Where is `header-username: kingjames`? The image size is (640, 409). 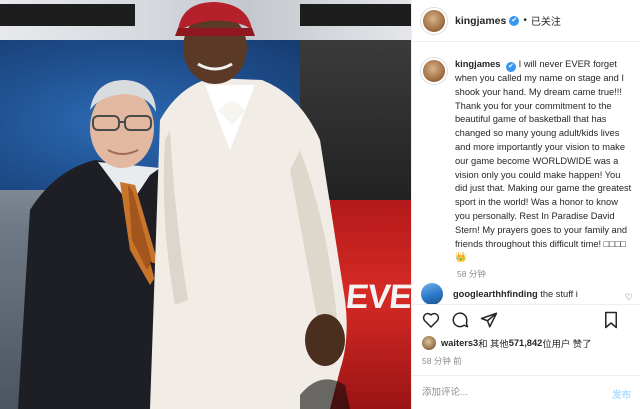 header-username: kingjames is located at coordinates (480, 21).